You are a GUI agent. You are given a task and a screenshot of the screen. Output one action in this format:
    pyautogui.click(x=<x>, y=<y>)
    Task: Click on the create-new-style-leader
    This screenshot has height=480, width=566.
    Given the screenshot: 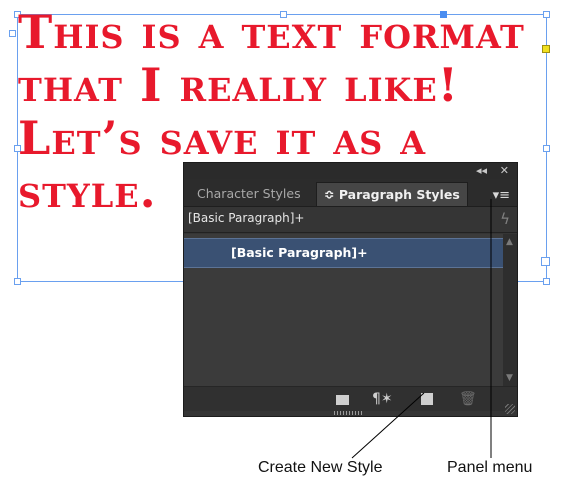 What is the action you would take?
    pyautogui.click(x=388, y=425)
    